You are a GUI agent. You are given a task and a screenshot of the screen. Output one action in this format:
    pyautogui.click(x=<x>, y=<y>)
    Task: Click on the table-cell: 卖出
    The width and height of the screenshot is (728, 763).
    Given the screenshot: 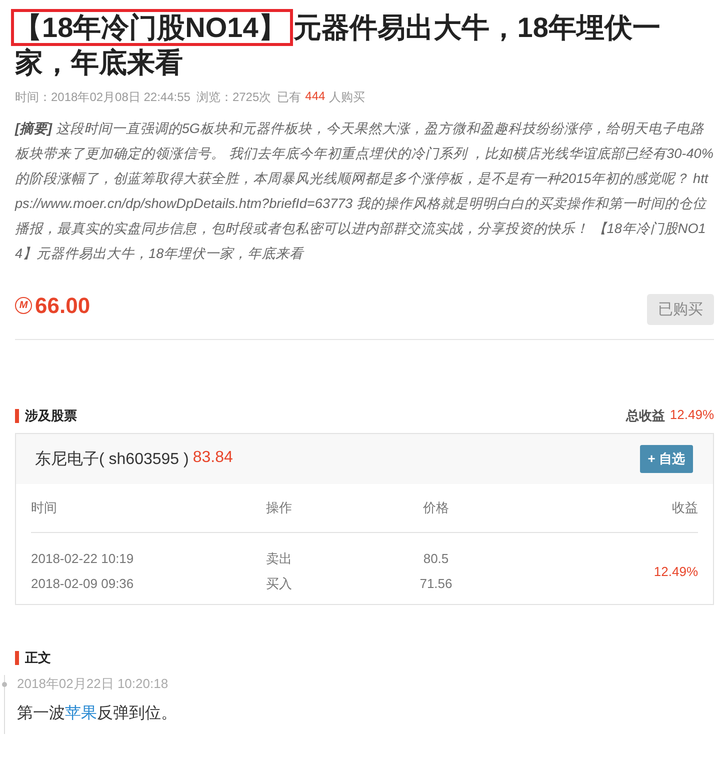 What is the action you would take?
    pyautogui.click(x=279, y=558)
    